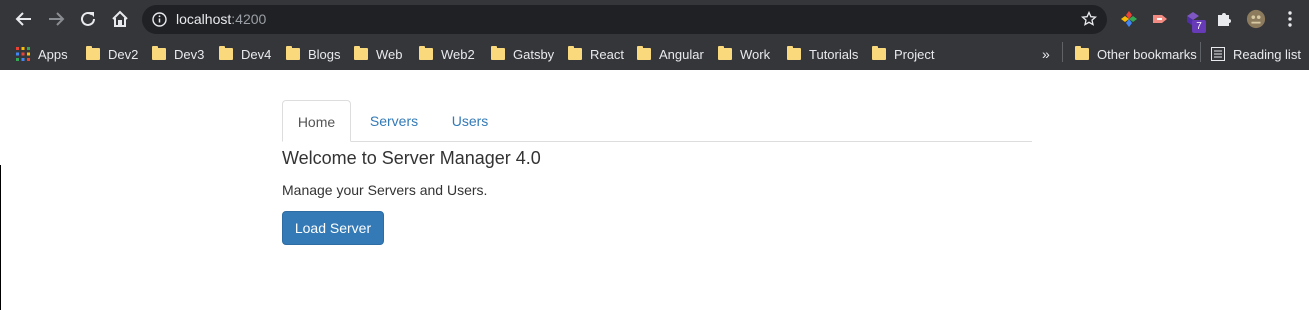 The width and height of the screenshot is (1309, 310). I want to click on home-icon, so click(120, 18).